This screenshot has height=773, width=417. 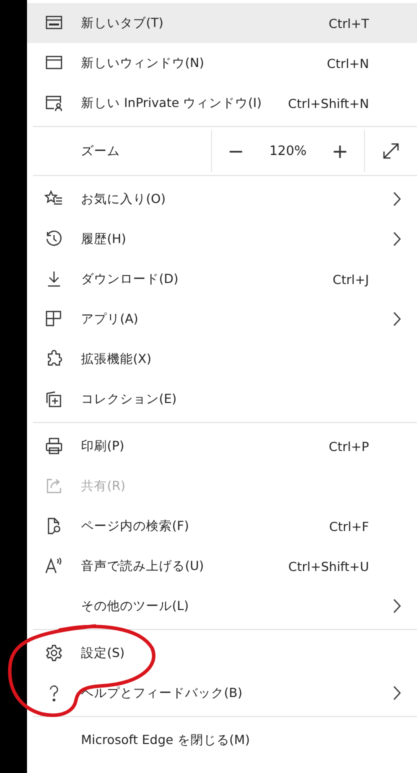 I want to click on expand-icon, so click(x=391, y=151).